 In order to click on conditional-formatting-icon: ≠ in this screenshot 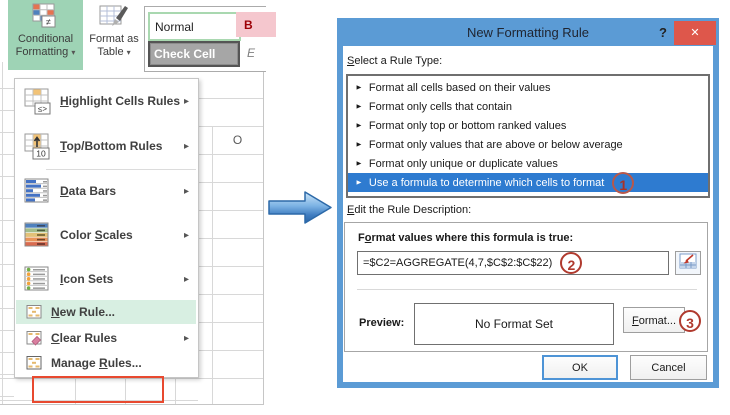, I will do `click(45, 18)`.